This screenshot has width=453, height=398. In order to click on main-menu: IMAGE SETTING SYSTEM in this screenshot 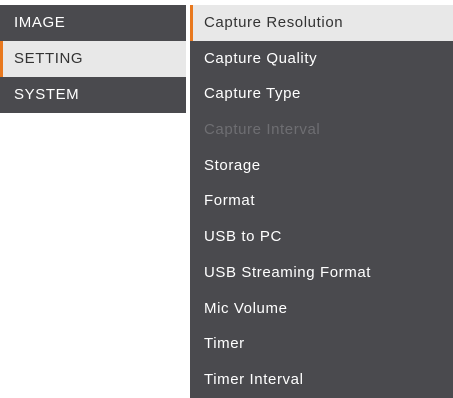, I will do `click(93, 59)`.